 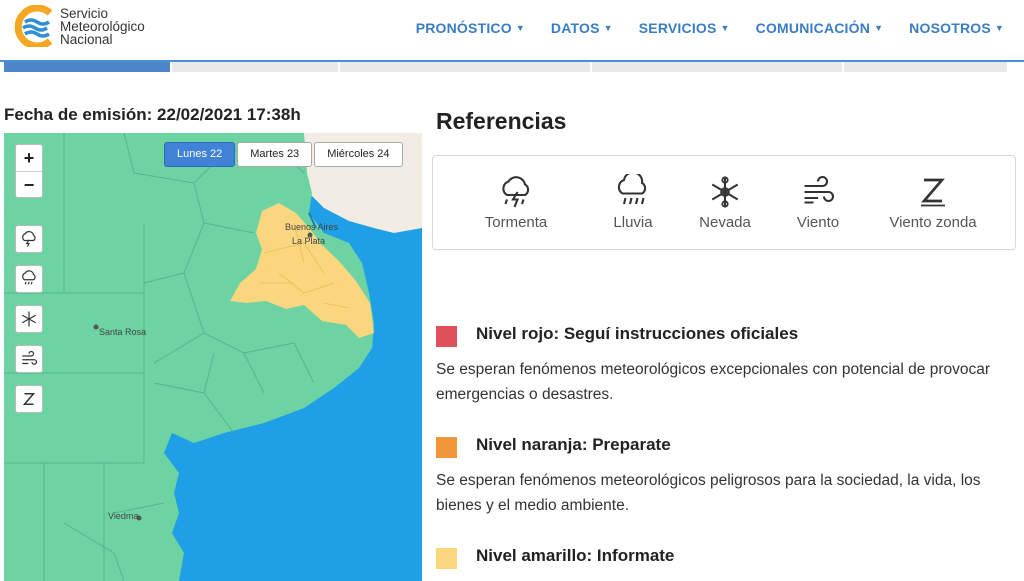 I want to click on rain-filter-button, so click(x=29, y=279).